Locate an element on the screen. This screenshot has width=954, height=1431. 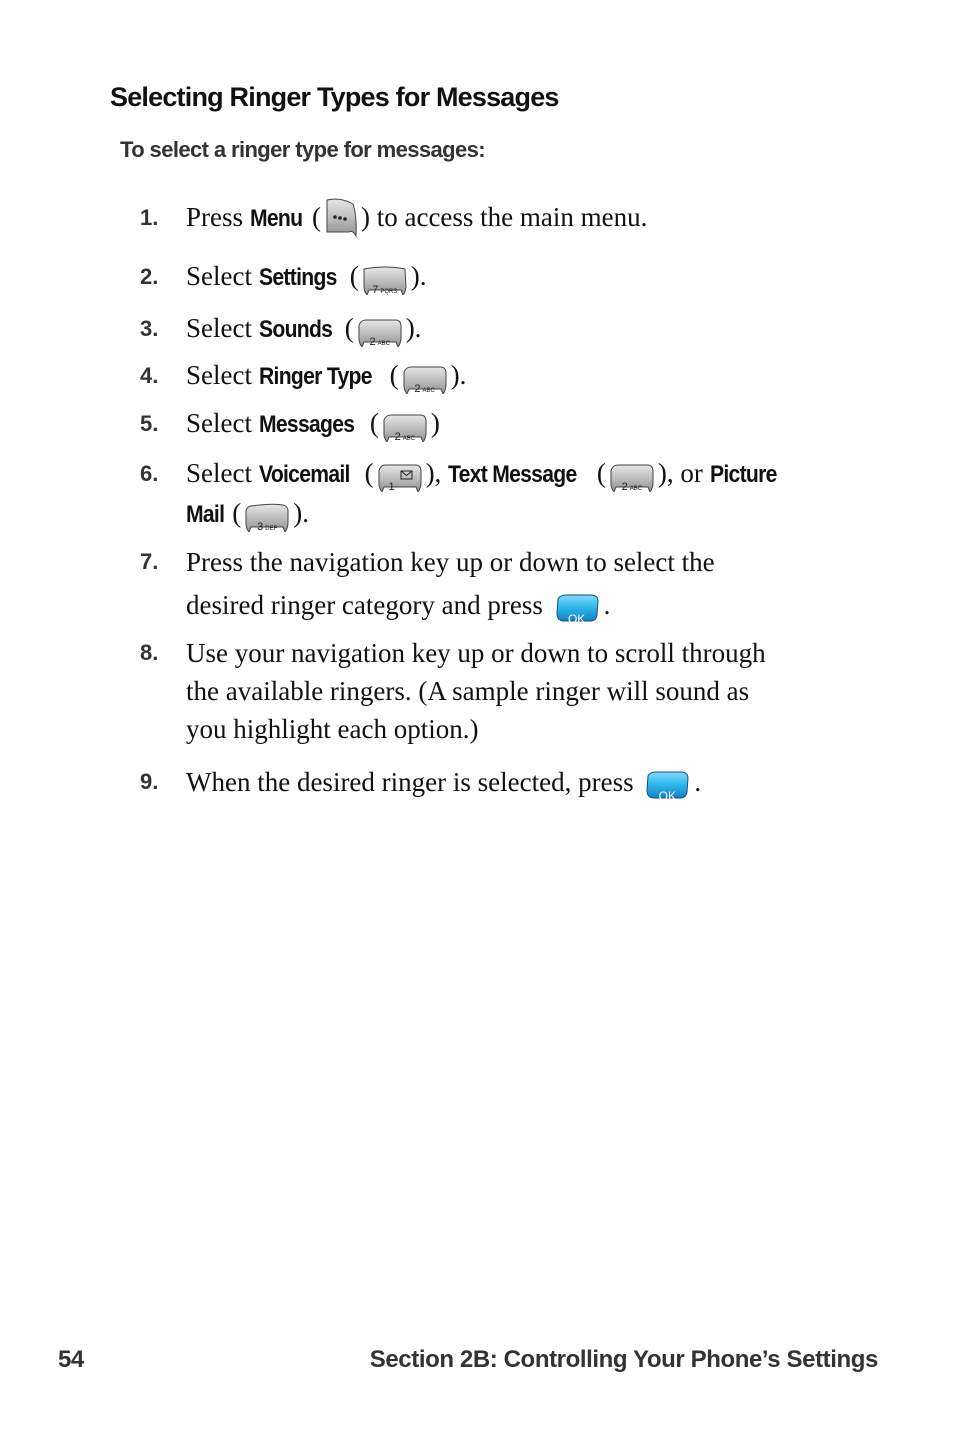
keyword-sounds: Sounds is located at coordinates (295, 329).